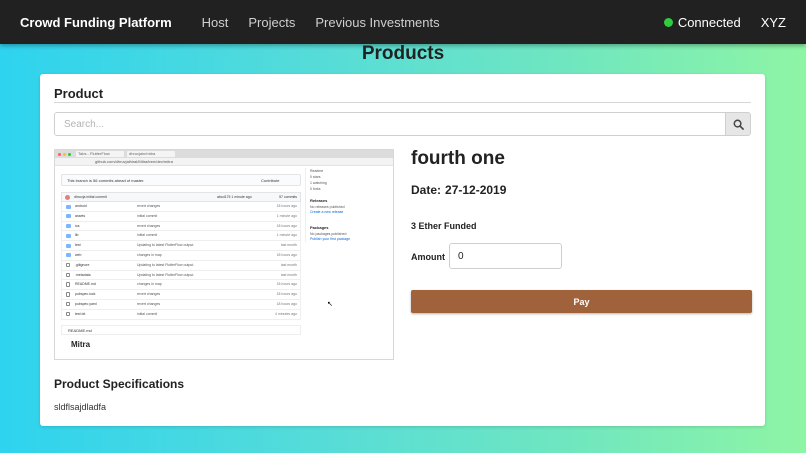 This screenshot has width=806, height=453. I want to click on file-row: ios revert changes 18 hours ago, so click(181, 226).